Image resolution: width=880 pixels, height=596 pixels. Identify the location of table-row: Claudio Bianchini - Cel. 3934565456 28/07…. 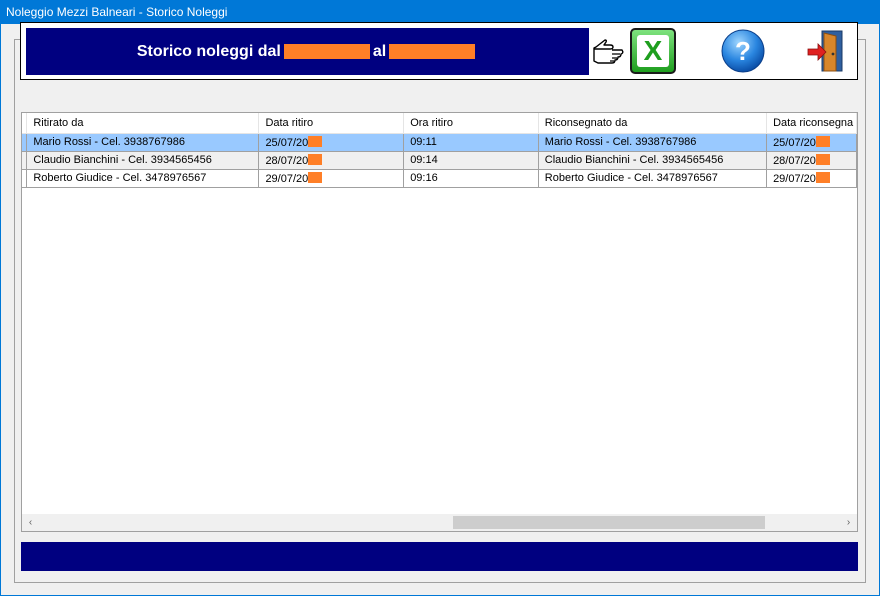
(439, 160).